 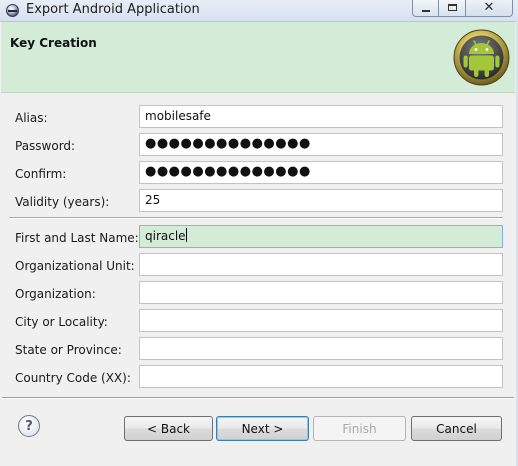 What do you see at coordinates (75, 266) in the screenshot?
I see `org-unit-label: Organizational Unit:` at bounding box center [75, 266].